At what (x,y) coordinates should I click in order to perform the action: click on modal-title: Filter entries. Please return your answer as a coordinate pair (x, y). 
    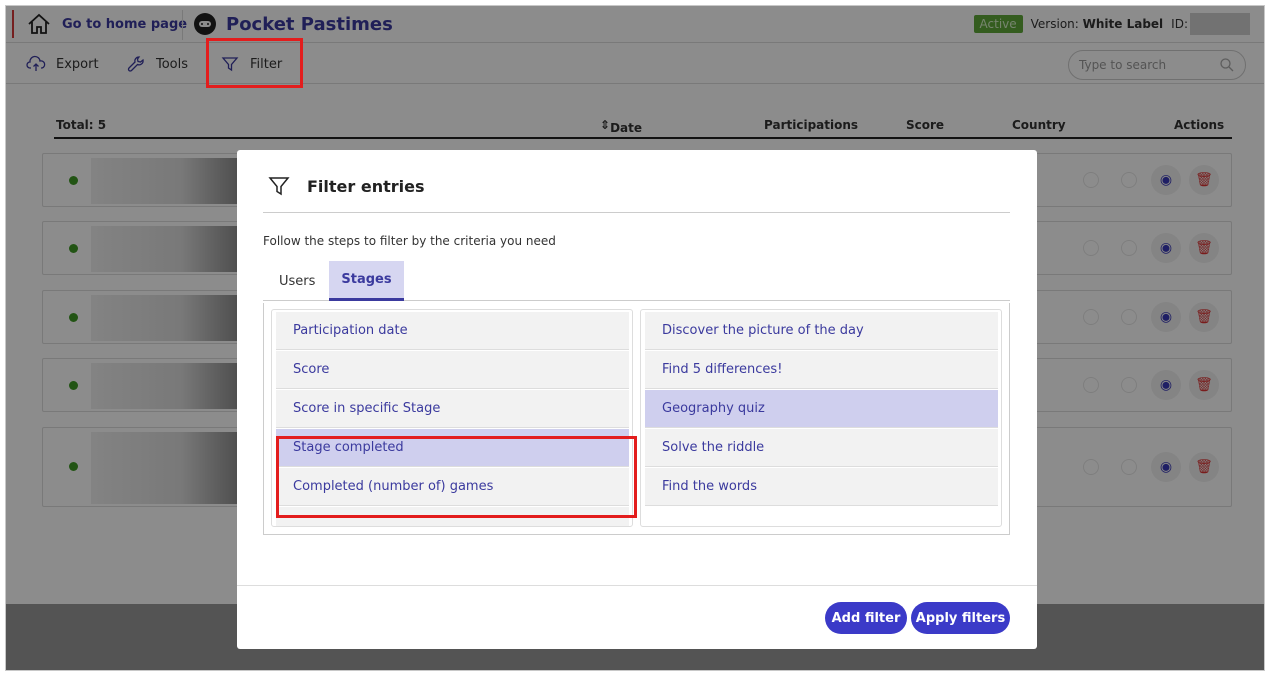
    Looking at the image, I should click on (346, 186).